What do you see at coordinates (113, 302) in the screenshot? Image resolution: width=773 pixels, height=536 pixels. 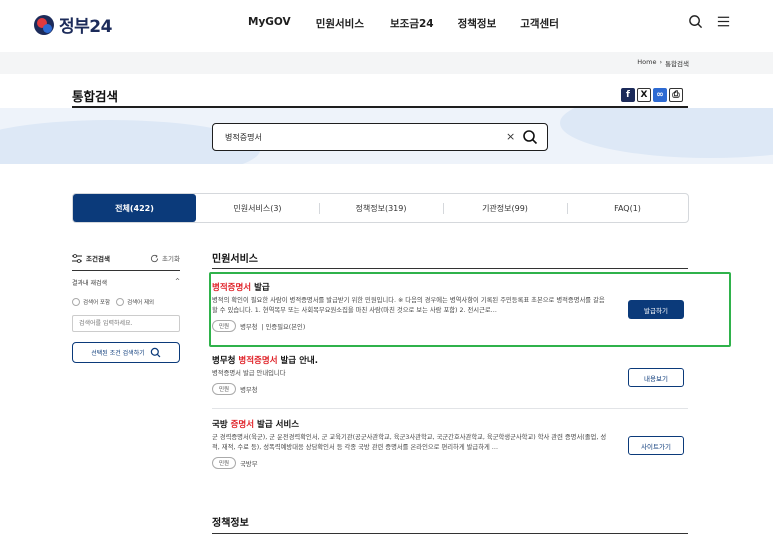 I see `refine-options: 검색어 포함 검색어 제외` at bounding box center [113, 302].